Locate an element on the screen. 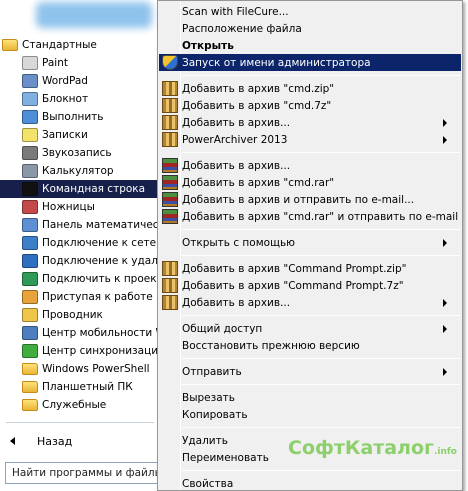 This screenshot has height=491, width=468. program-item: Записки is located at coordinates (80, 135).